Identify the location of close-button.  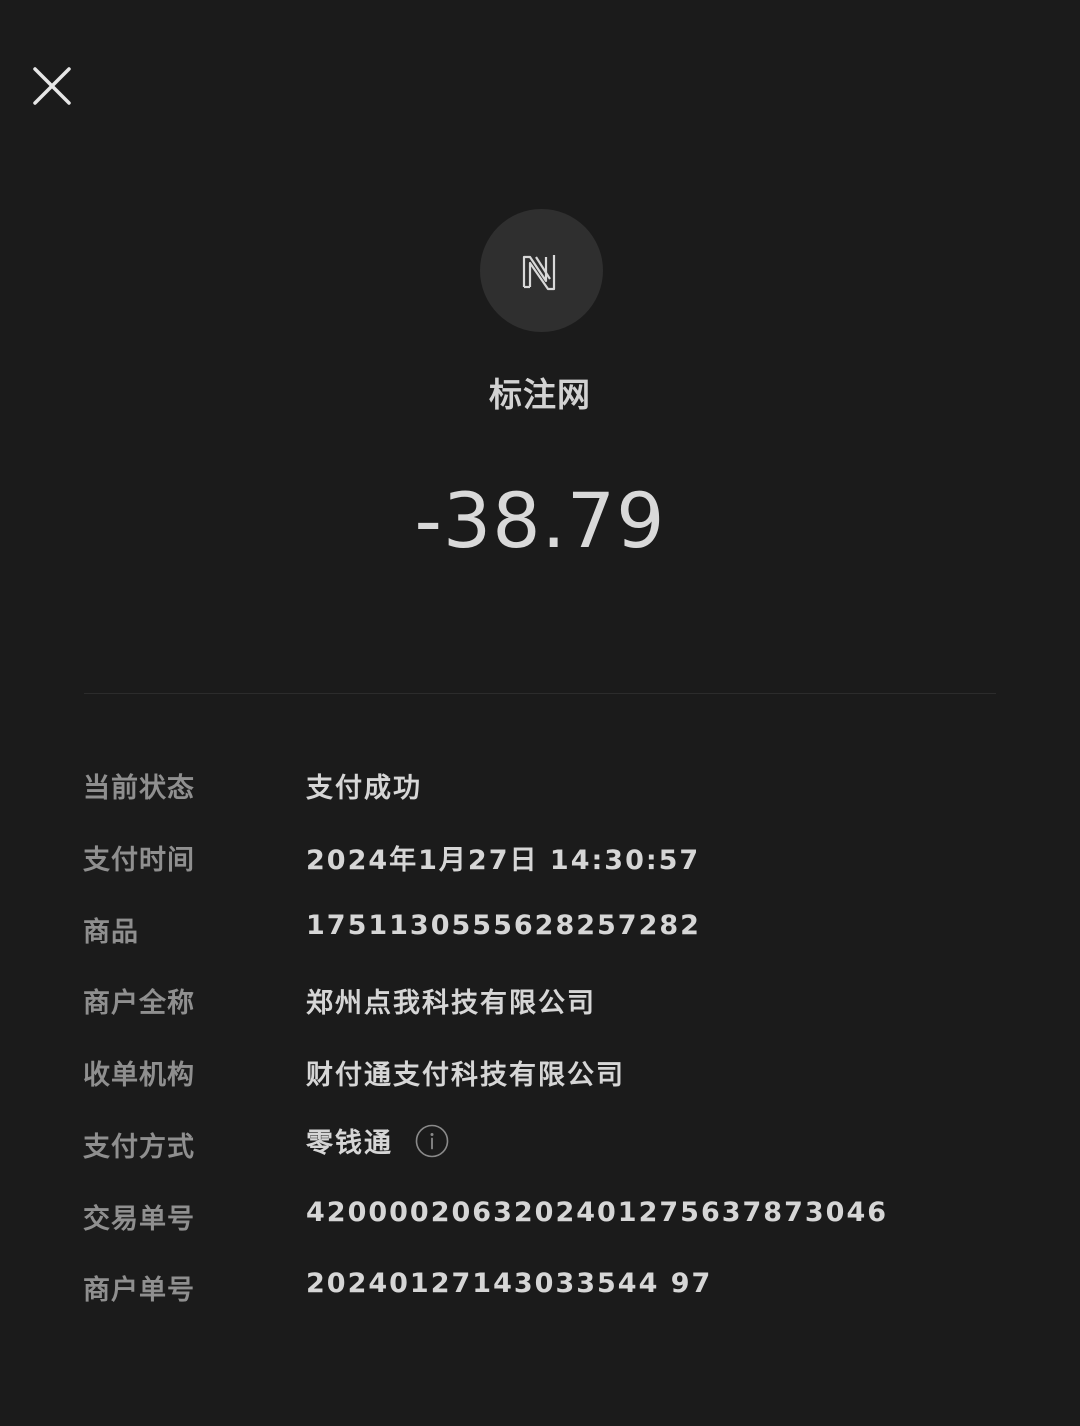
(52, 86).